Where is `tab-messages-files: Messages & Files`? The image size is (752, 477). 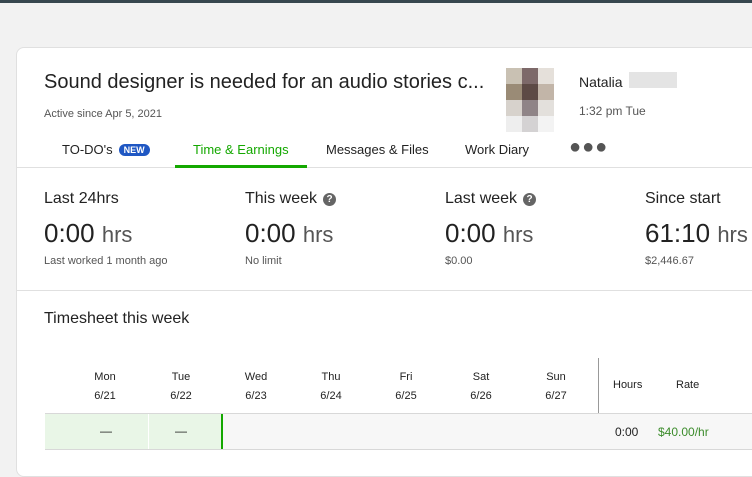
tab-messages-files: Messages & Files is located at coordinates (377, 155).